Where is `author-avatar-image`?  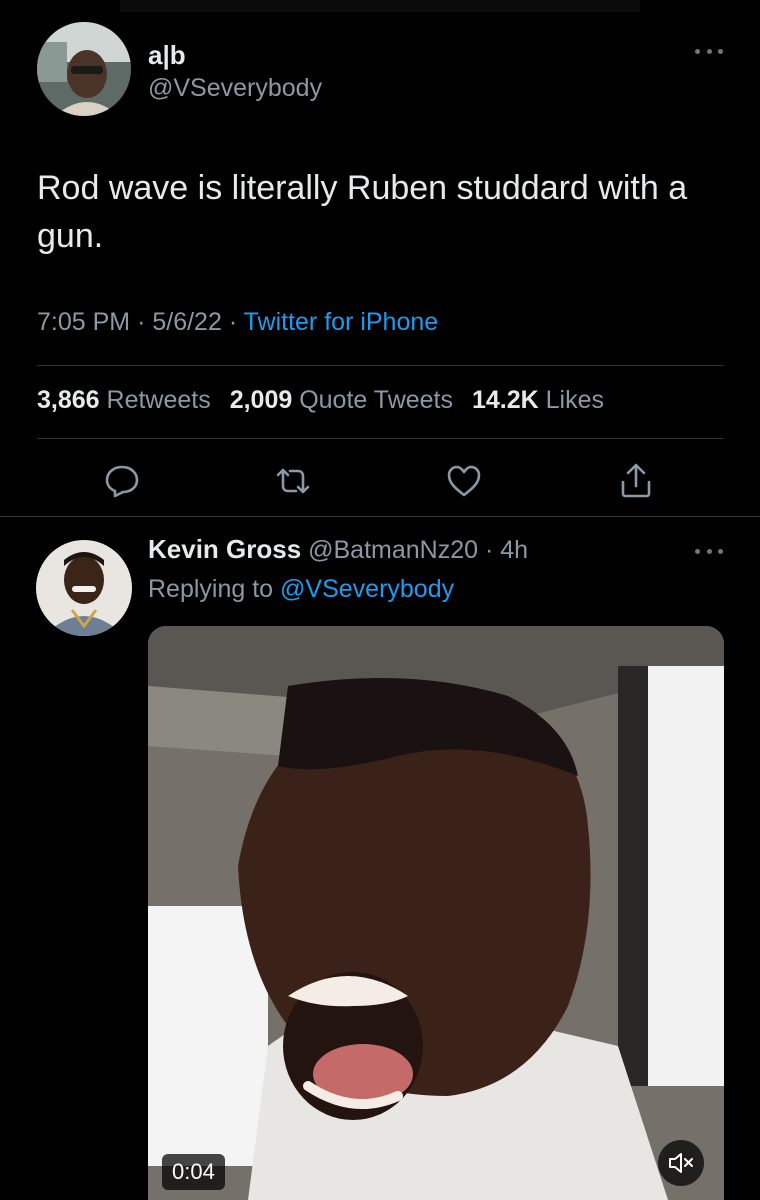
author-avatar-image is located at coordinates (84, 69).